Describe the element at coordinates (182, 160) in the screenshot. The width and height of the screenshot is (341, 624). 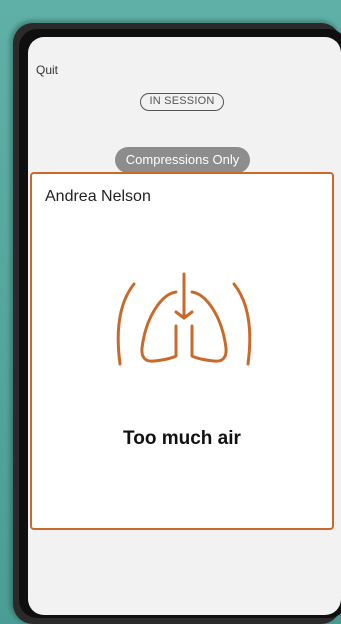
I see `mode-badge: Compressions Only` at that location.